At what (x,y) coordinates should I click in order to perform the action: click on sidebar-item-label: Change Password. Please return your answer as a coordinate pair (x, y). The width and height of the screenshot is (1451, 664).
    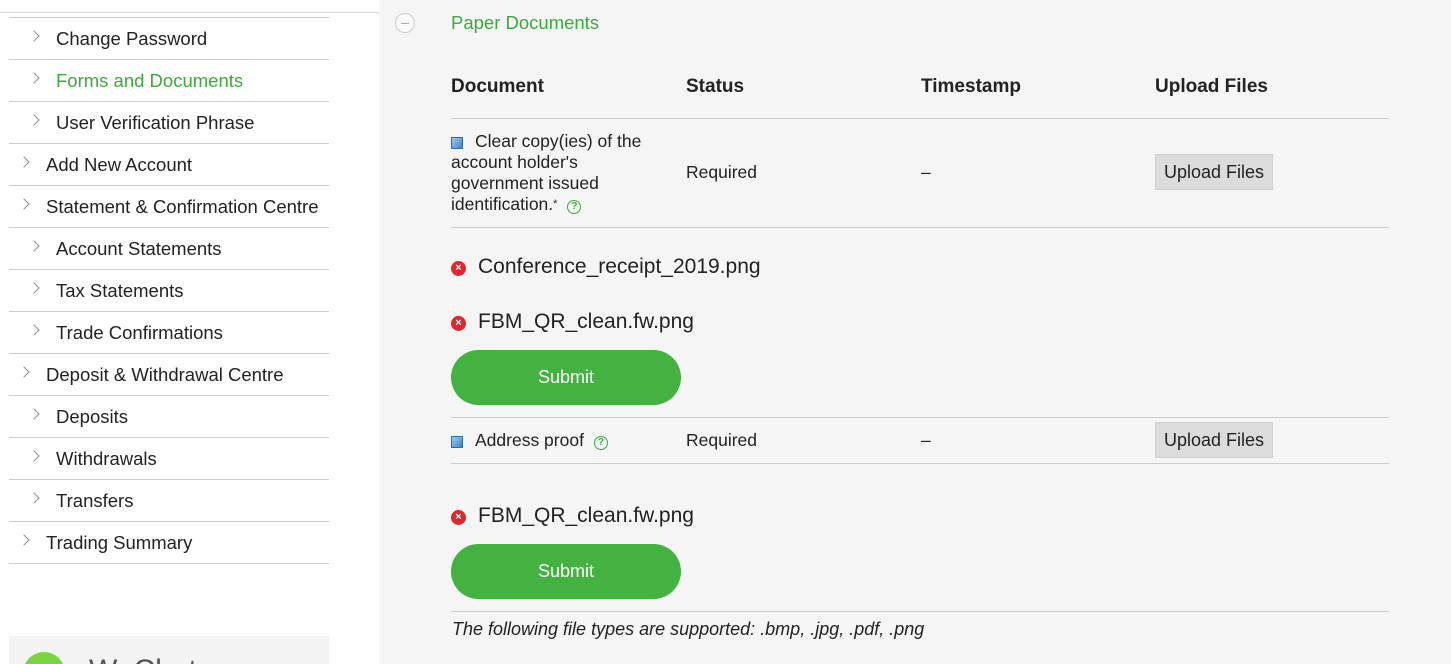
    Looking at the image, I should click on (132, 38).